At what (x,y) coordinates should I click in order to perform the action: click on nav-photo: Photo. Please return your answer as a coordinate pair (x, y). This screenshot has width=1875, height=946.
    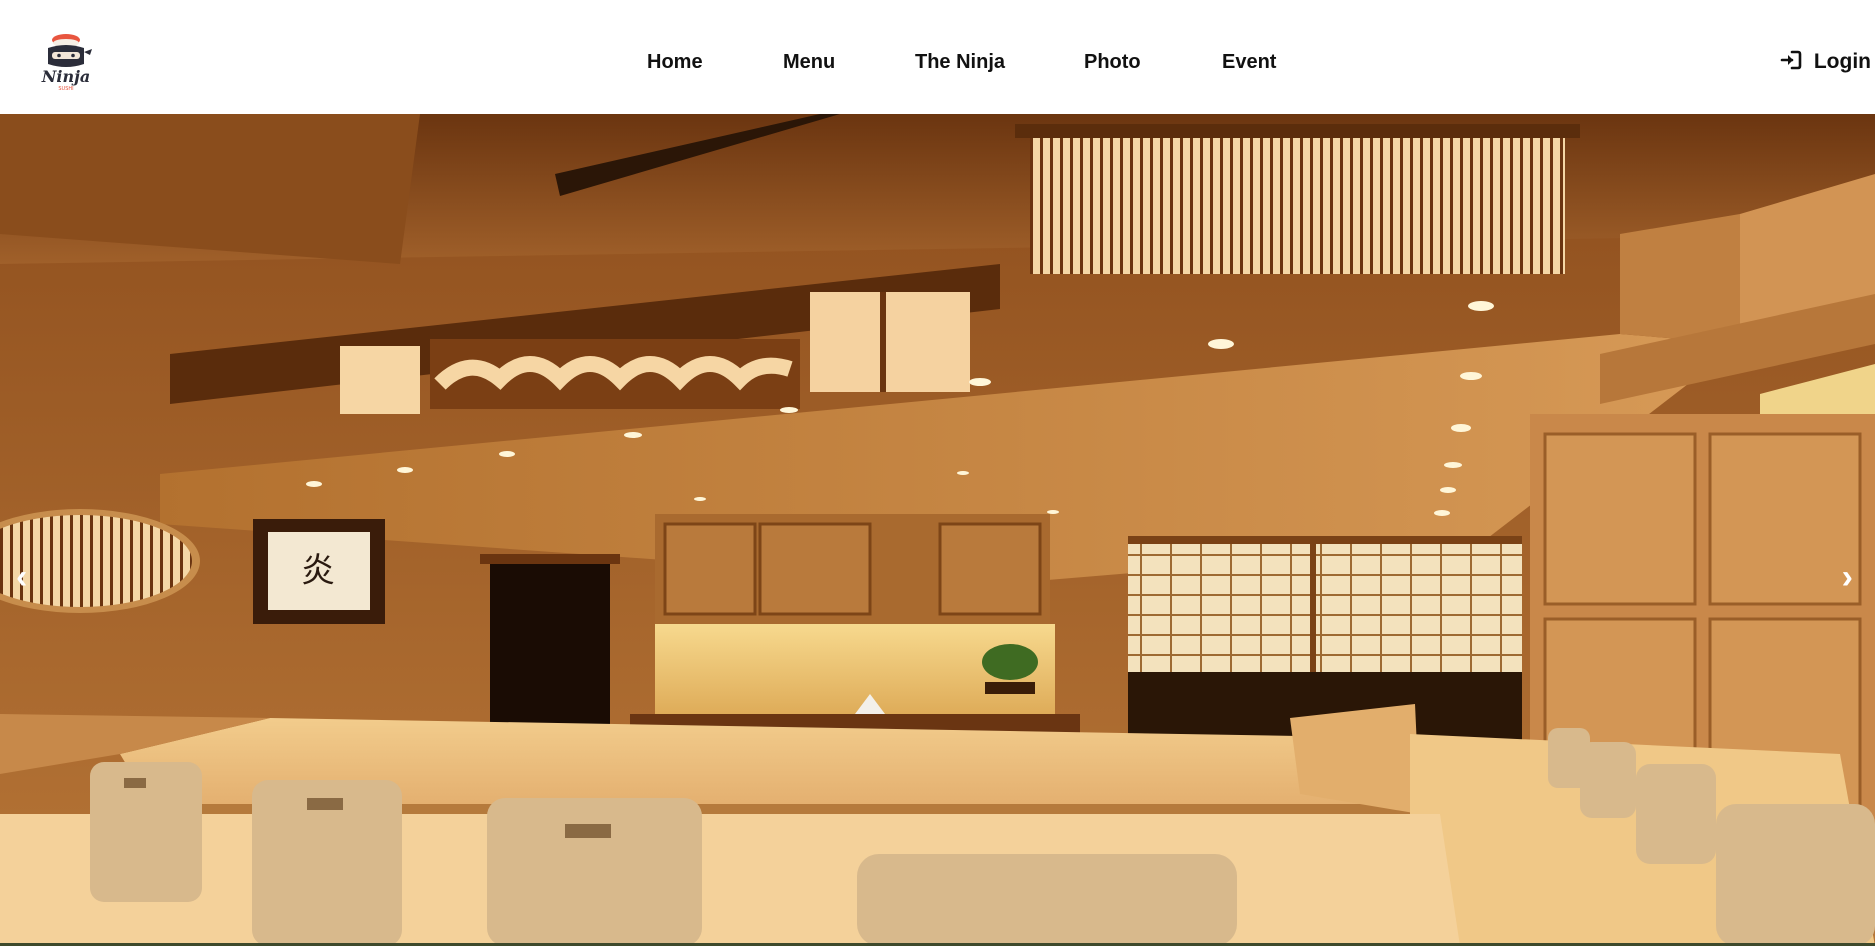
    Looking at the image, I should click on (1112, 62).